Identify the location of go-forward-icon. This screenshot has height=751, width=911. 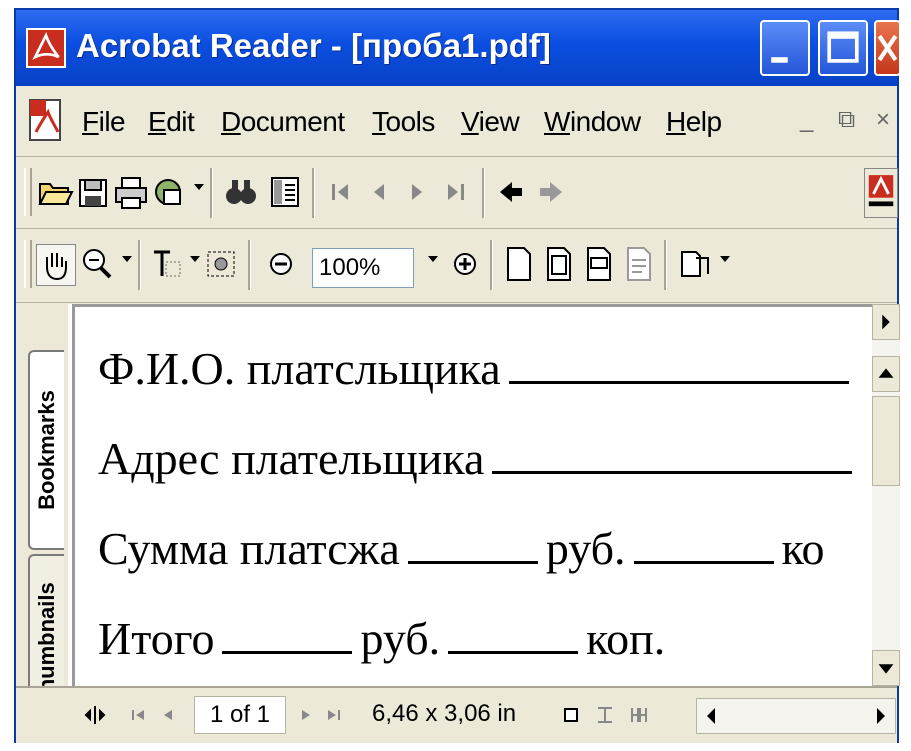
(551, 192).